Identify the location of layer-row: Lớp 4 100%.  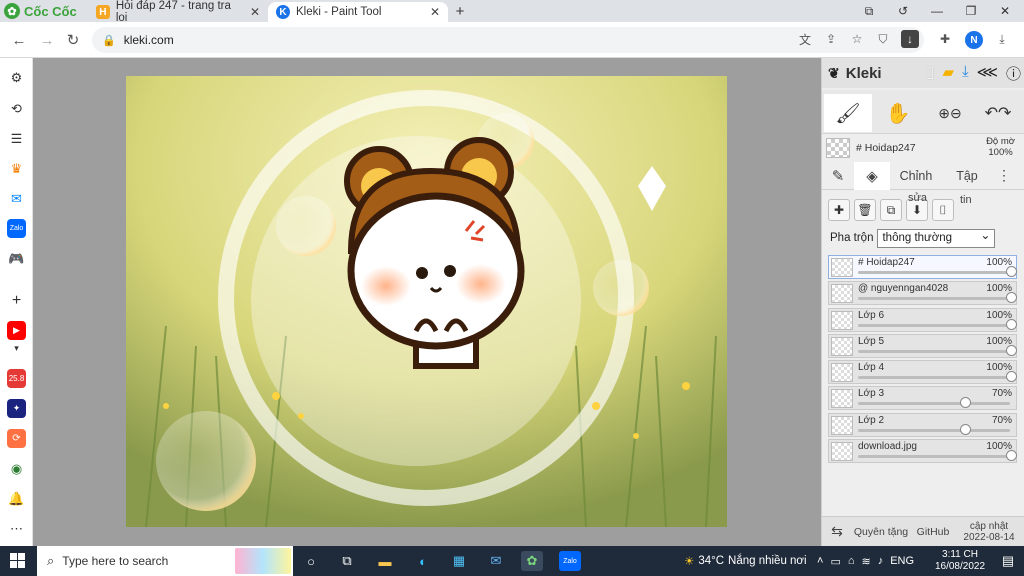
(922, 372).